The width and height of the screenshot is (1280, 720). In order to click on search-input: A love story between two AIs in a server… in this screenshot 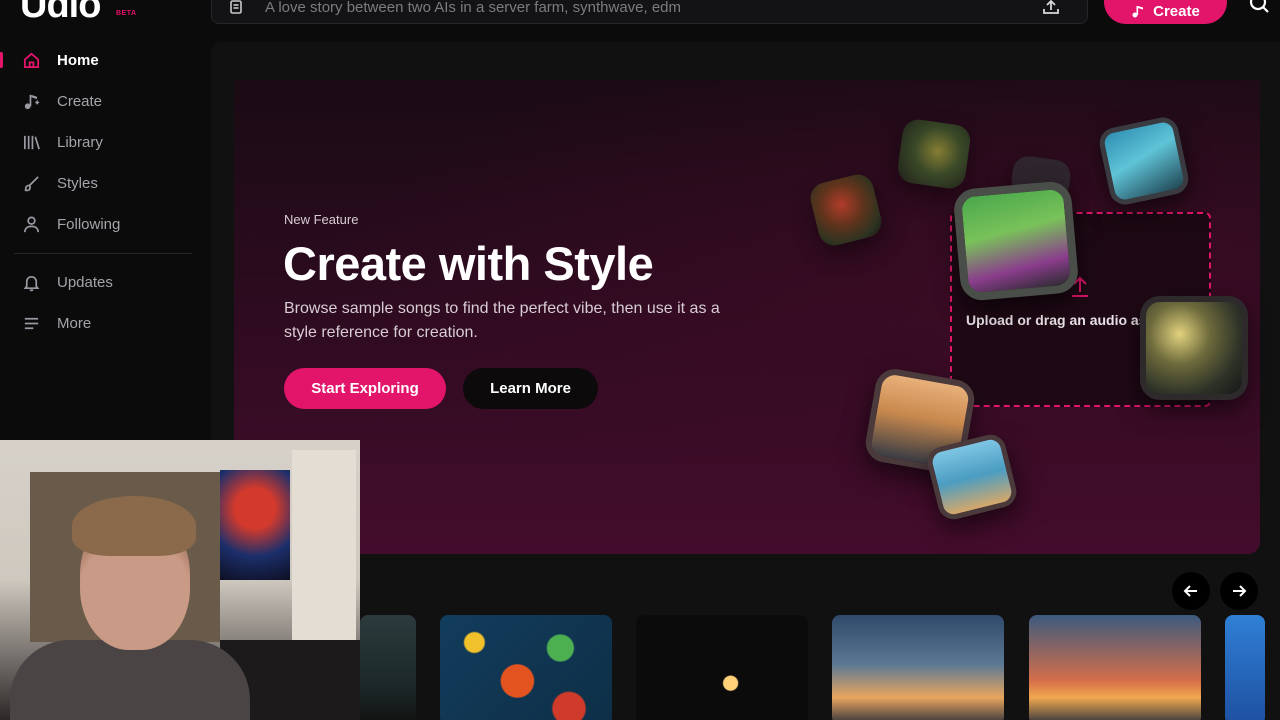, I will do `click(473, 8)`.